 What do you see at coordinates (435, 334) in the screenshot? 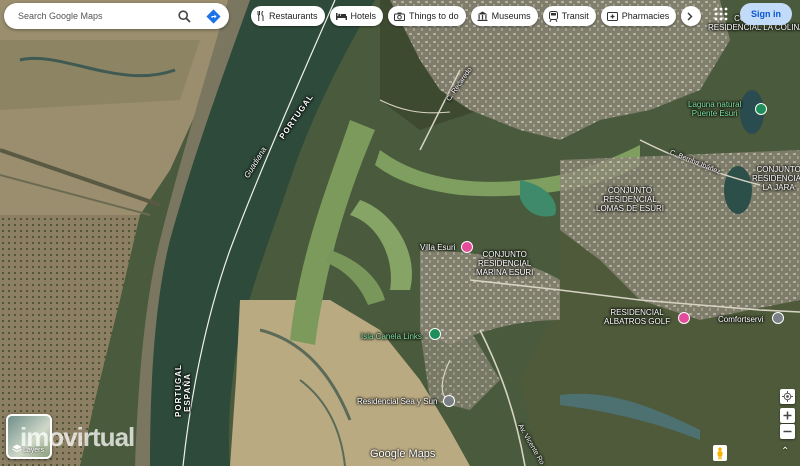
I see `golf-pin-icon` at bounding box center [435, 334].